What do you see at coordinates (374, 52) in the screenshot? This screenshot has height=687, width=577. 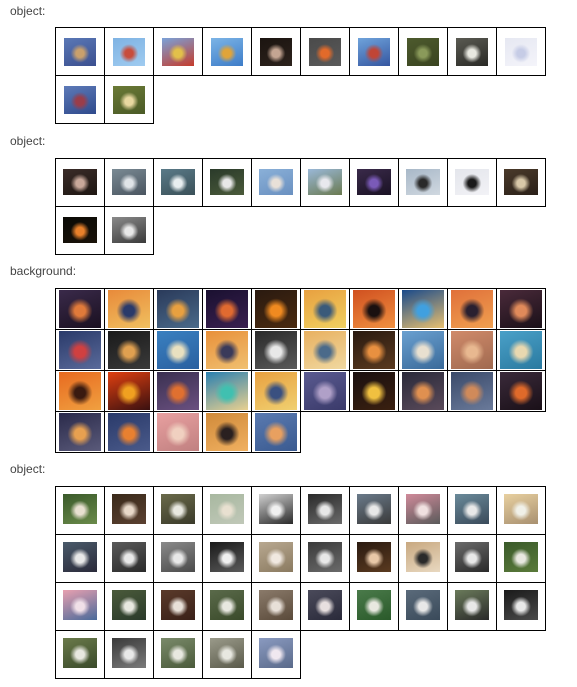 I see `thumbnail-balloon-flag` at bounding box center [374, 52].